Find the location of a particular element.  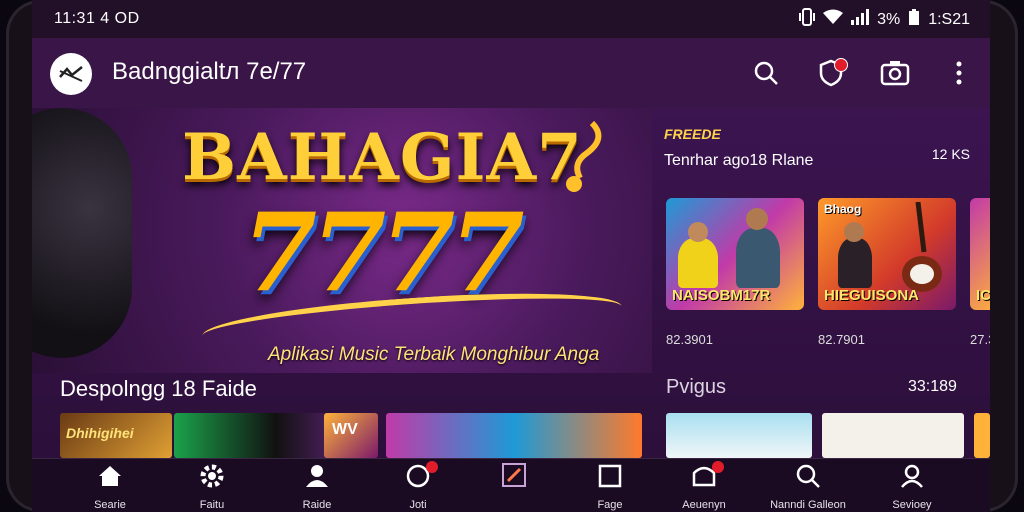

nav-label: Joti is located at coordinates (418, 505).